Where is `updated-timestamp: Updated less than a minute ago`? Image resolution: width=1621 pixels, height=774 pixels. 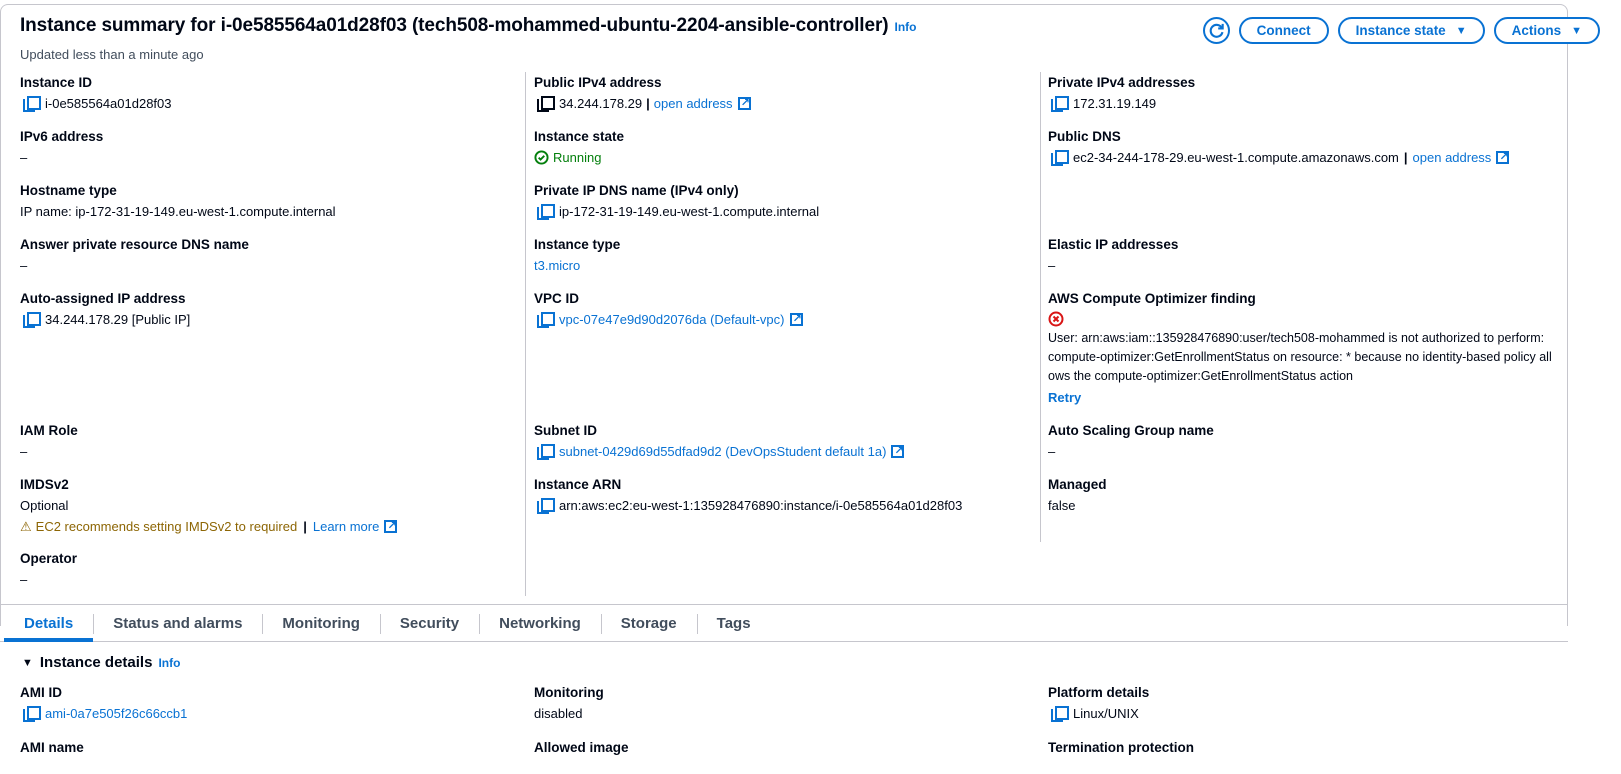 updated-timestamp: Updated less than a minute ago is located at coordinates (112, 54).